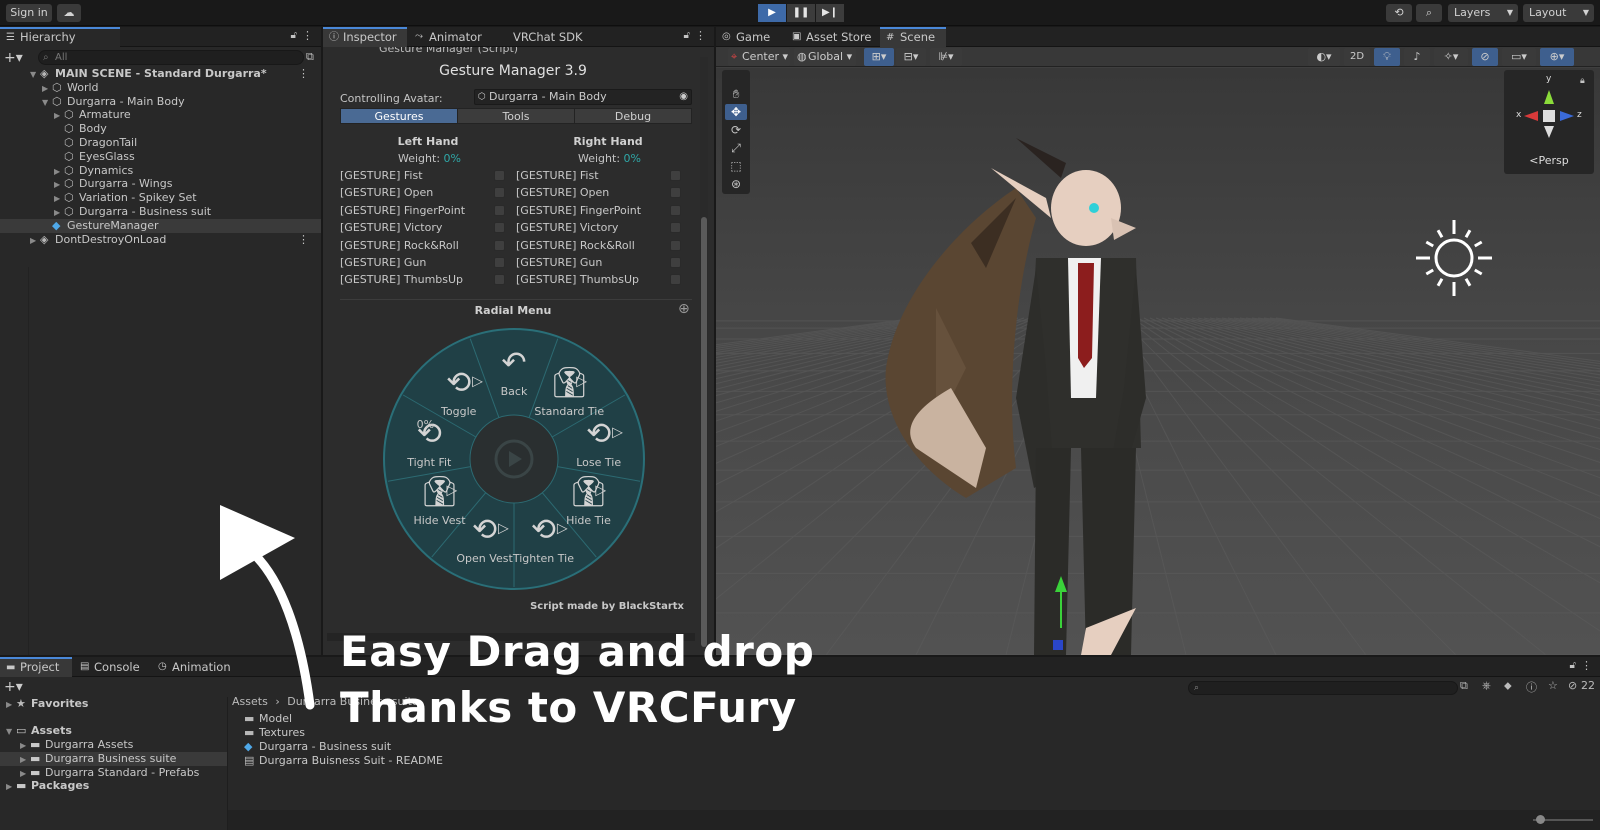  I want to click on tab-asset-store: ▣ Asset Store, so click(832, 37).